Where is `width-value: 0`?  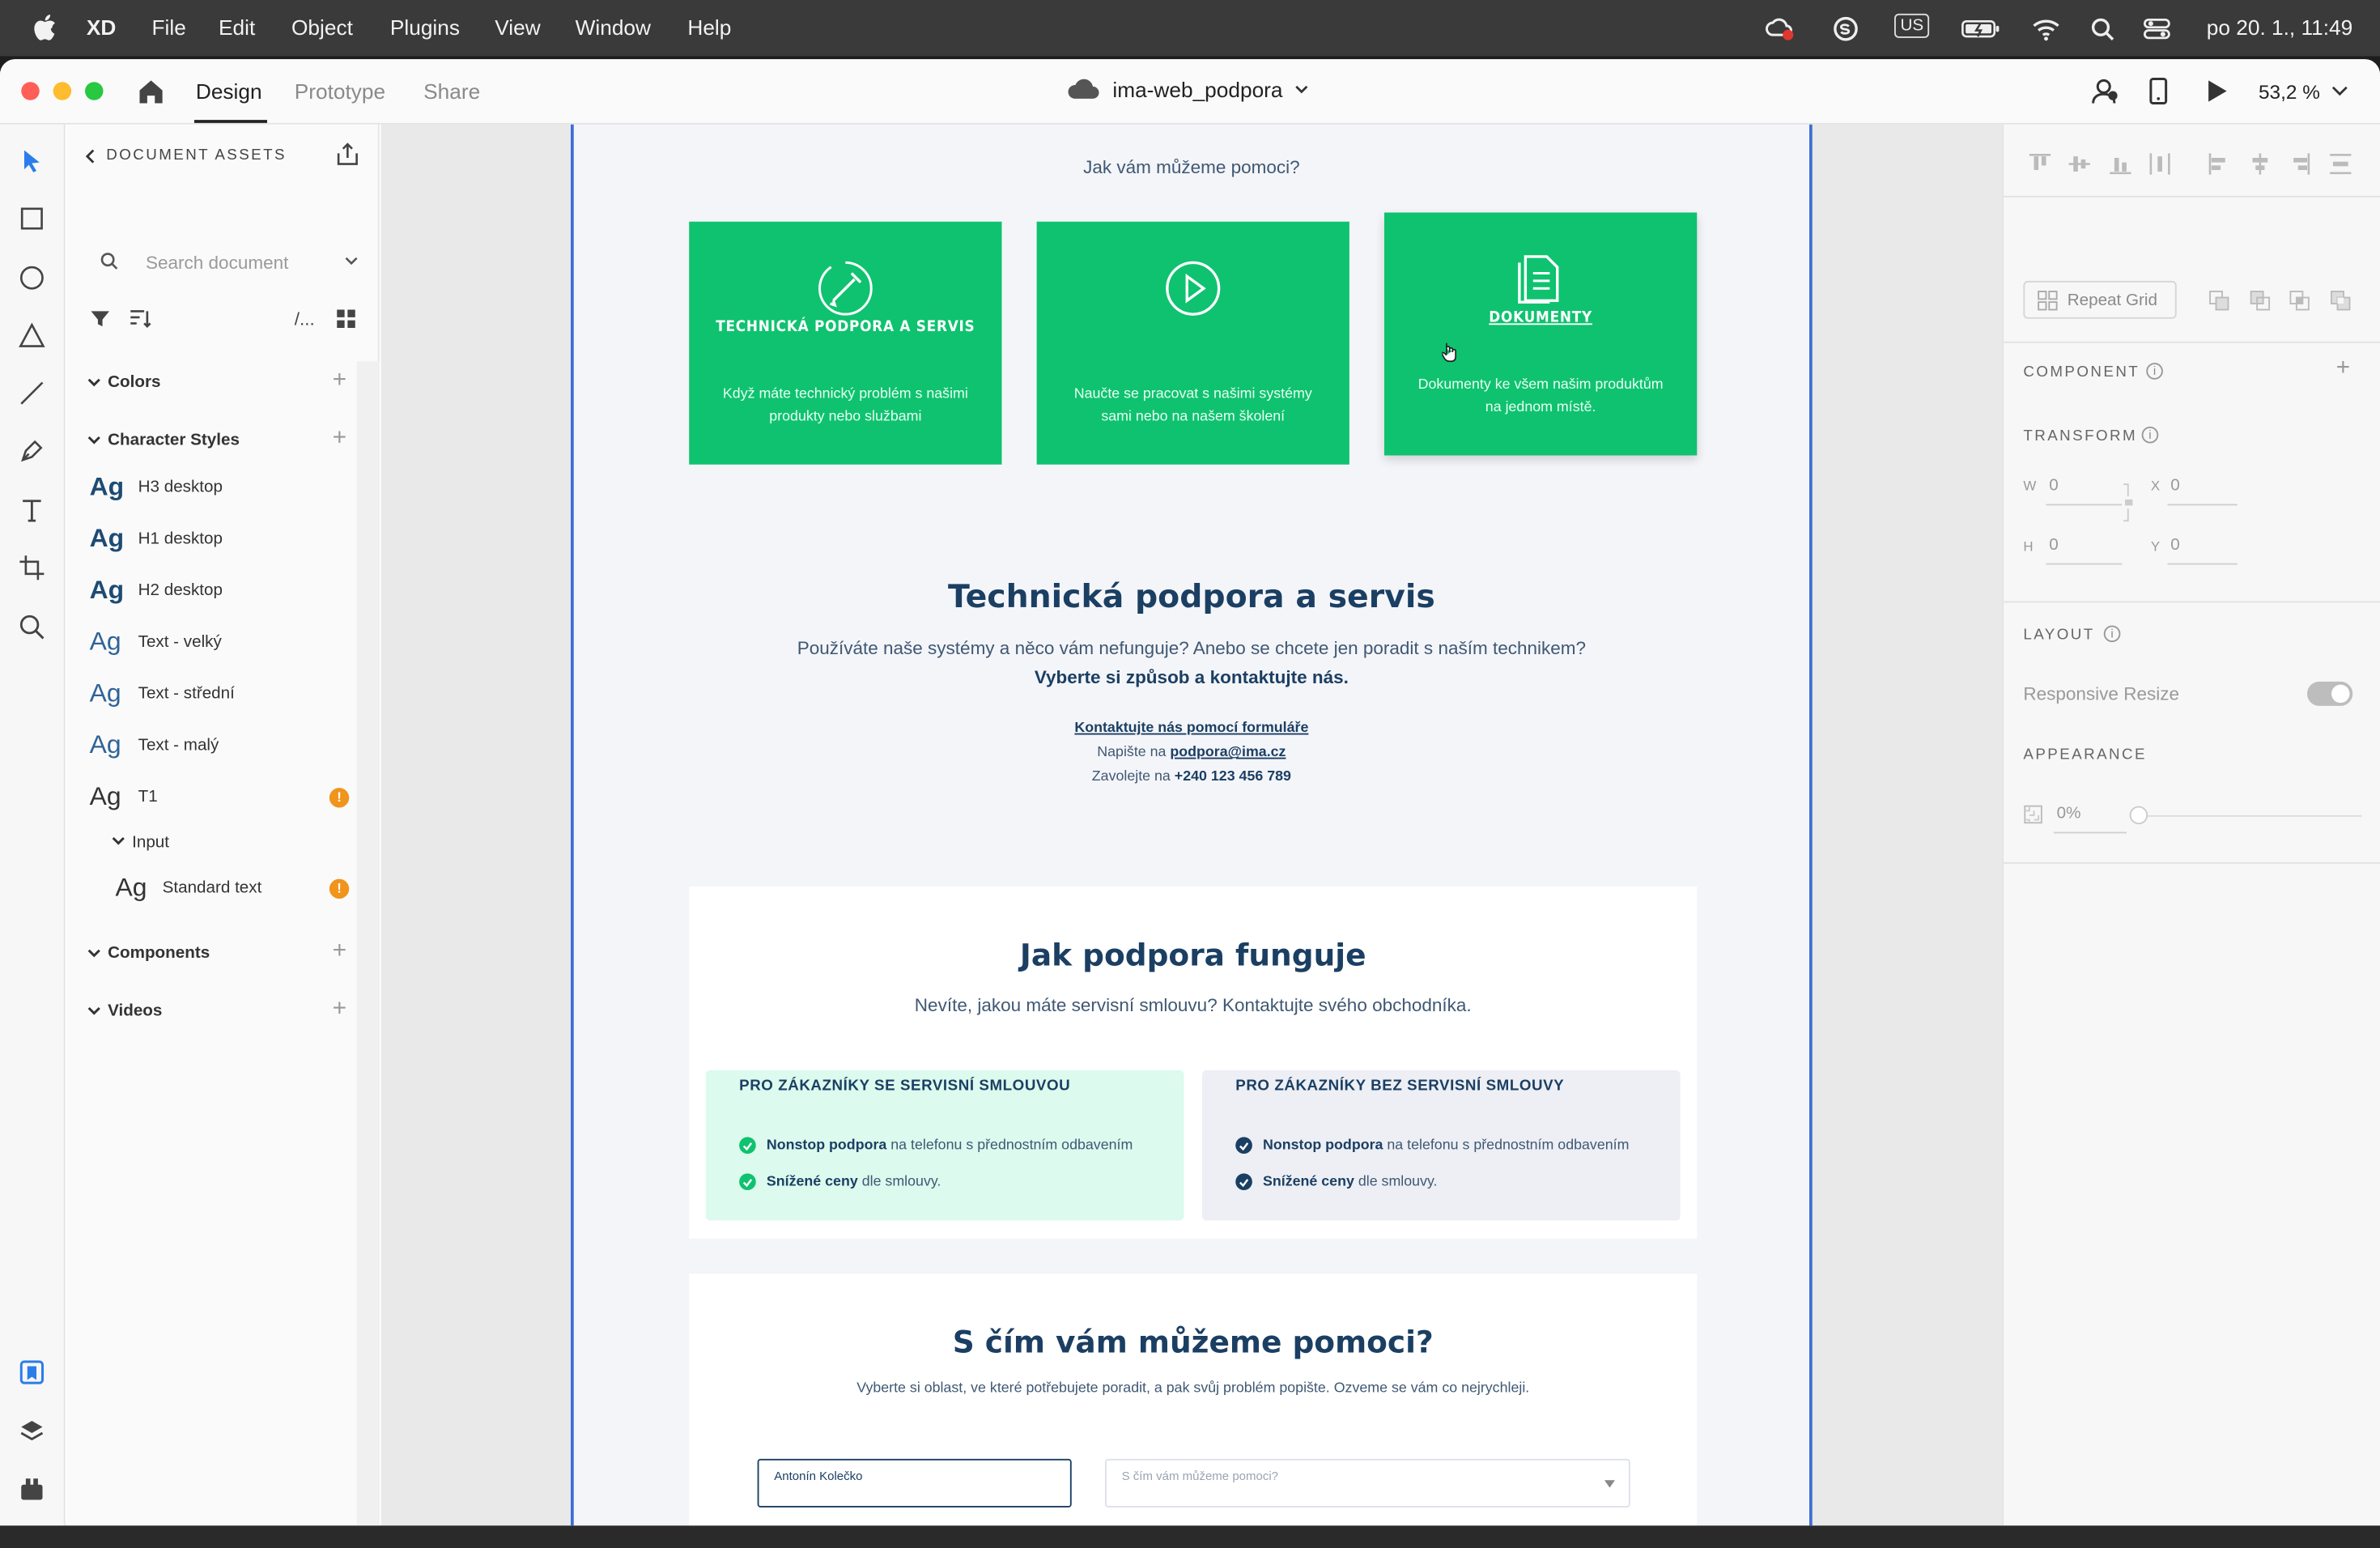 width-value: 0 is located at coordinates (2054, 486).